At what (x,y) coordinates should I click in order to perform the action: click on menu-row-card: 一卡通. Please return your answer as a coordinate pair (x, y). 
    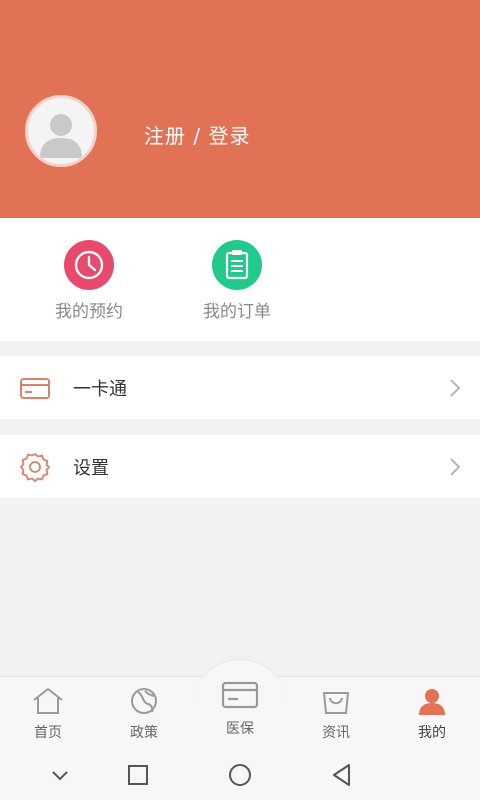
    Looking at the image, I should click on (240, 387).